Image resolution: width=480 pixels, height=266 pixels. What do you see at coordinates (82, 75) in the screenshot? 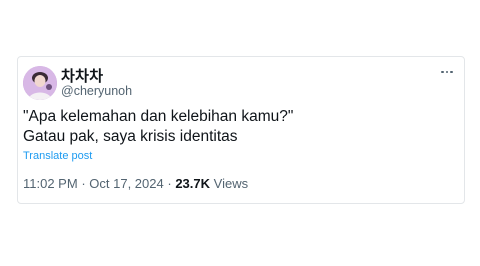
I see `display-name: 차차차` at bounding box center [82, 75].